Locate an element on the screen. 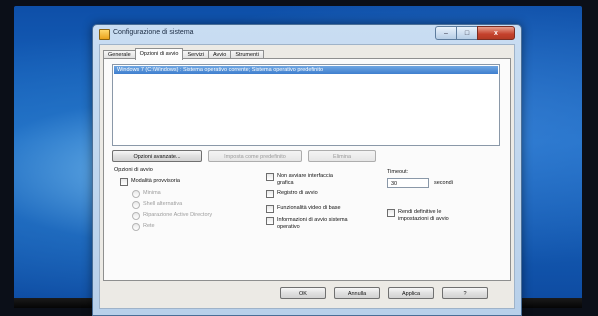 Image resolution: width=598 pixels, height=316 pixels. boot-log-label: Registro di avvio is located at coordinates (297, 193).